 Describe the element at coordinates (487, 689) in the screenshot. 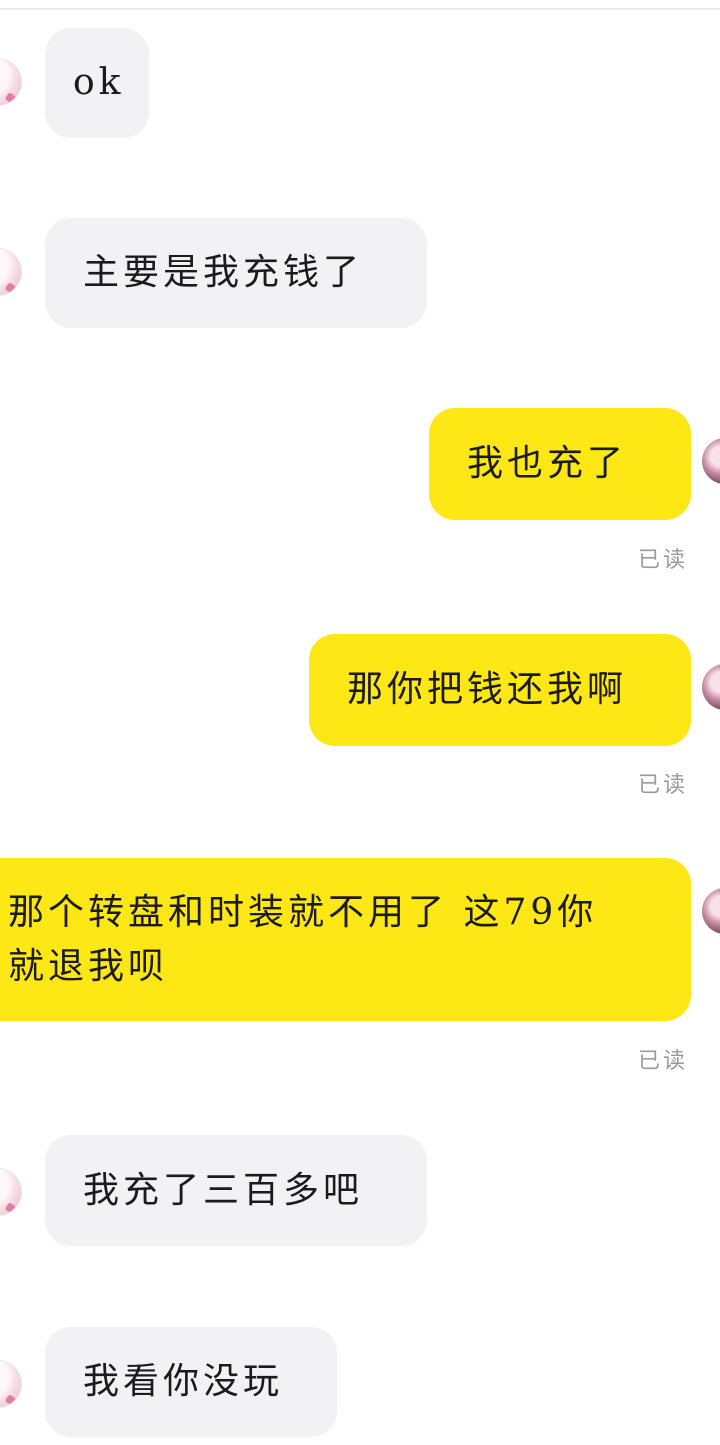

I see `message-text: 那你把钱还我啊` at that location.